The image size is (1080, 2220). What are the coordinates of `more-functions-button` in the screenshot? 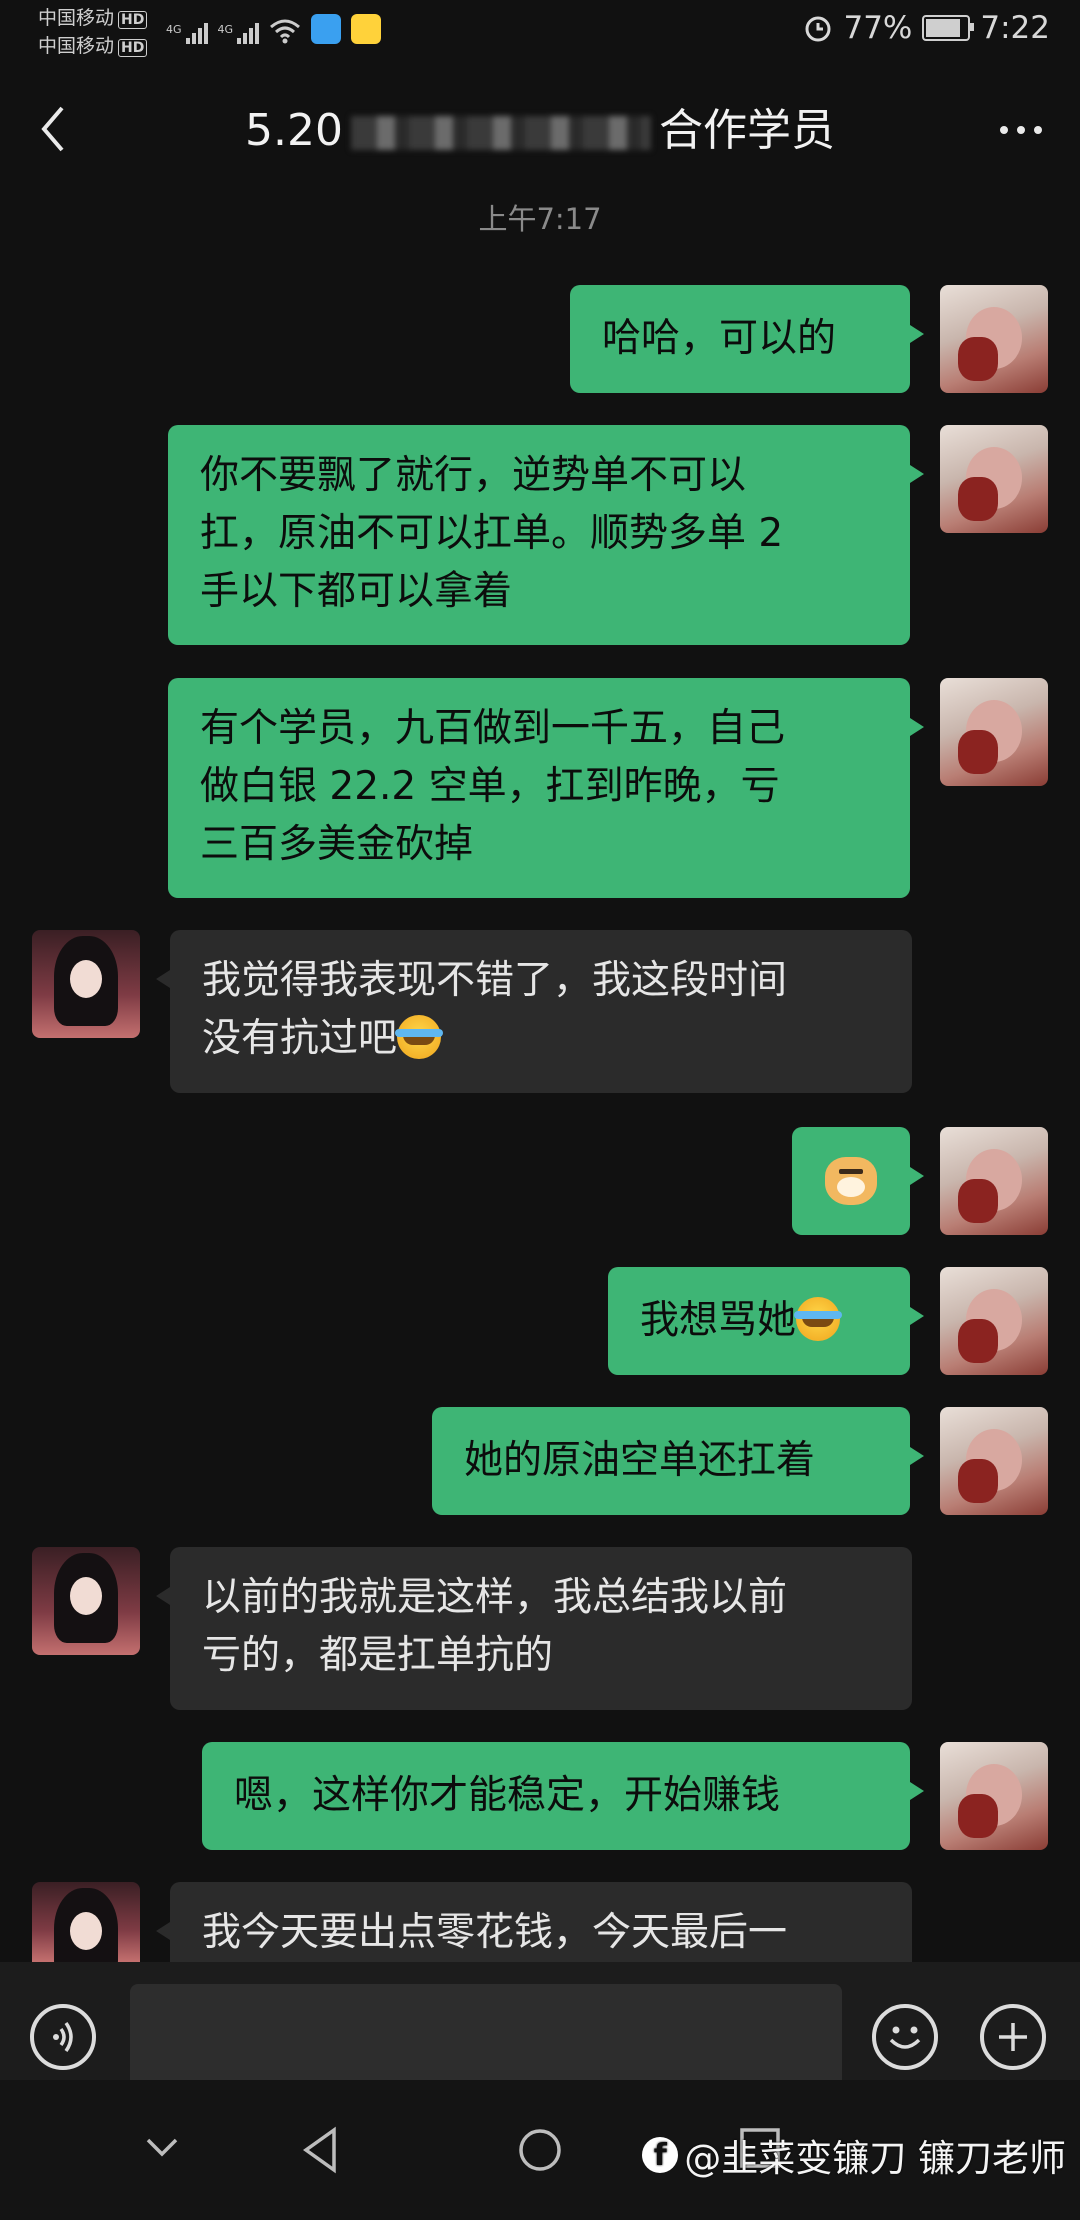 It's located at (1013, 2037).